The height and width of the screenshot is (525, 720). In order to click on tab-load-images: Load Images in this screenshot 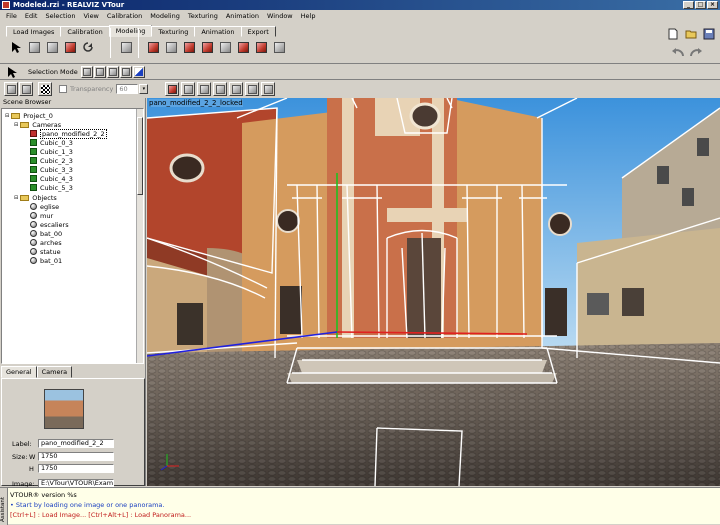, I will do `click(34, 31)`.